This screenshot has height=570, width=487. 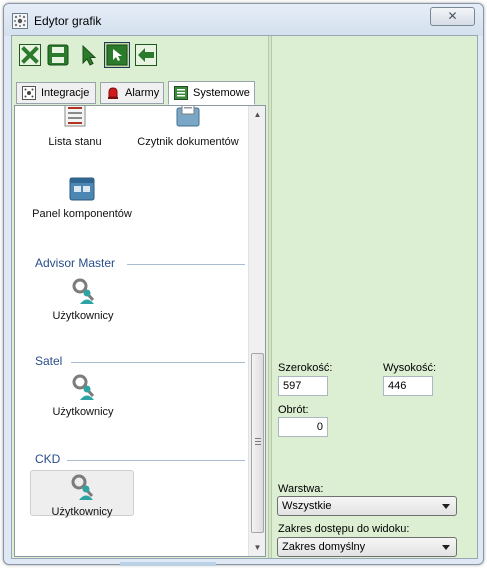 I want to click on tab-label: Systemowe, so click(x=221, y=93).